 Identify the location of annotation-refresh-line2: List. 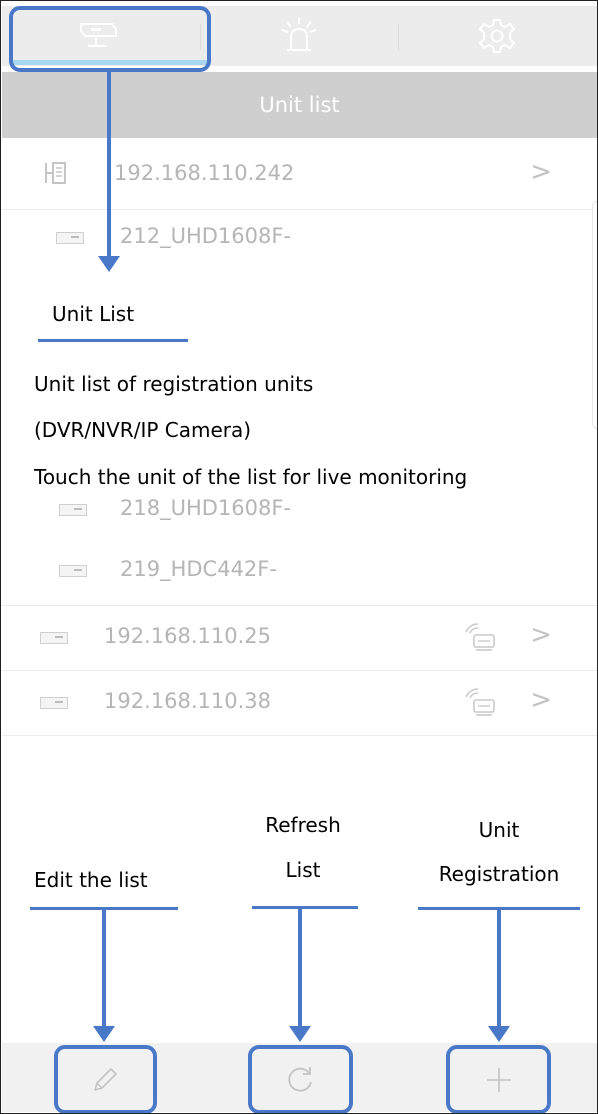
(303, 870).